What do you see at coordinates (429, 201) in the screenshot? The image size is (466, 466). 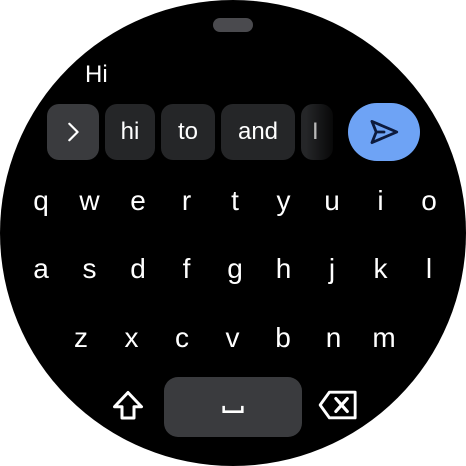 I see `key-o: o` at bounding box center [429, 201].